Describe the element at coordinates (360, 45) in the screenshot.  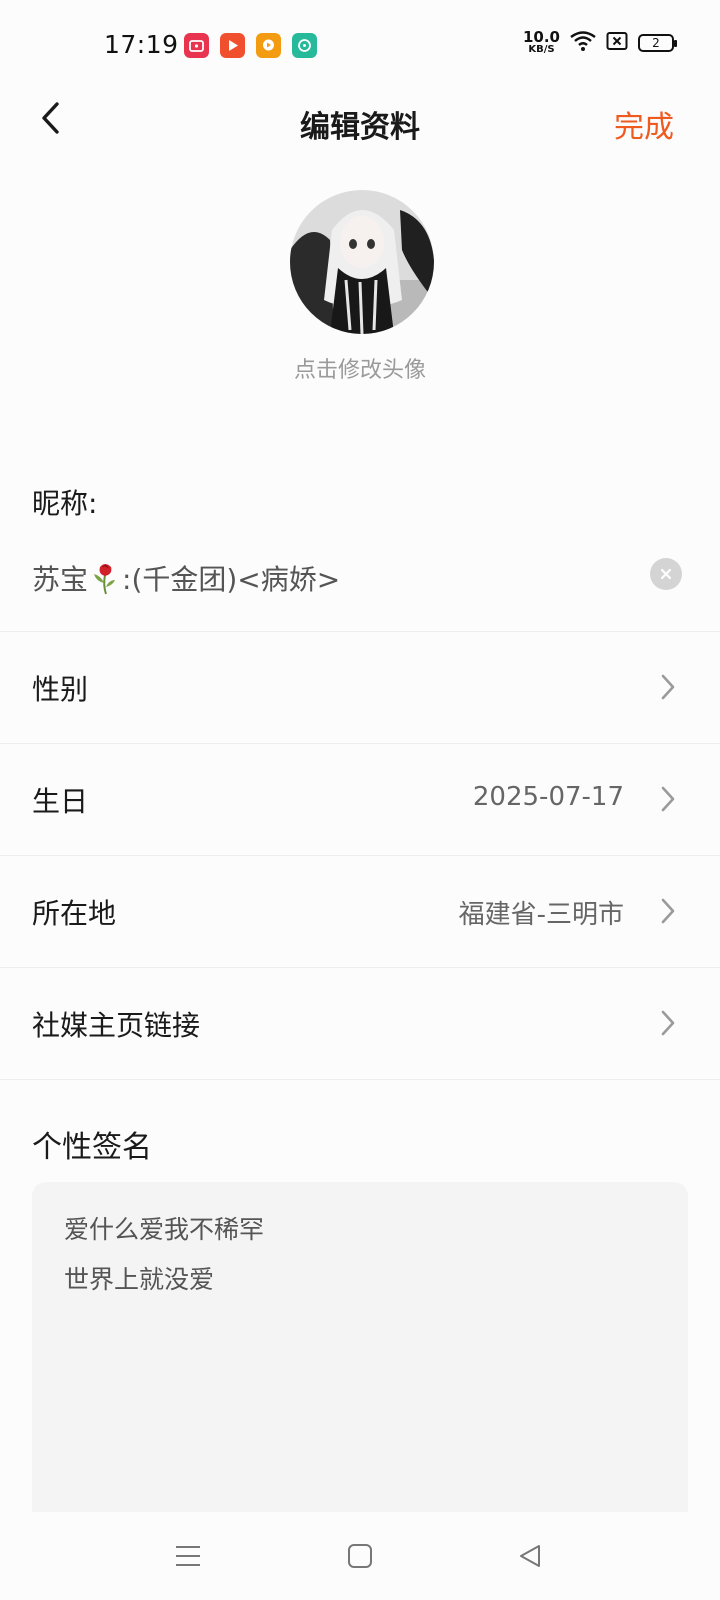
I see `status-bar: 17:19 10.0 KB/S 2` at that location.